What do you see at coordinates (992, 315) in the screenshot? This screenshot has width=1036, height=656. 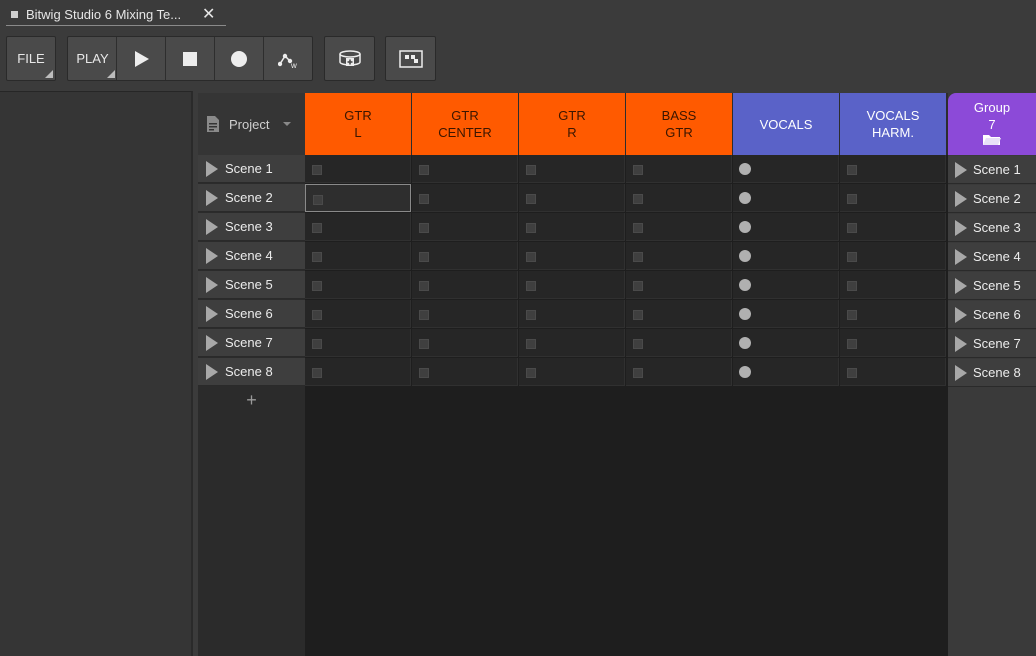 I see `group-scene-launch-row: Scene 6` at bounding box center [992, 315].